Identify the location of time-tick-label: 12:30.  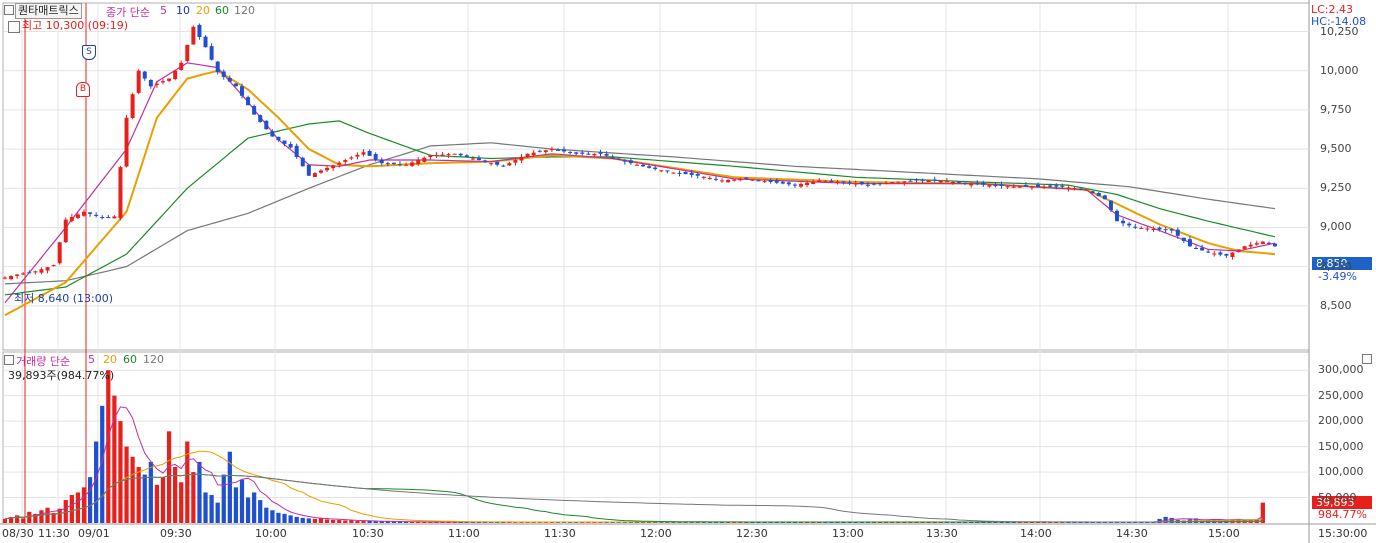
(752, 533).